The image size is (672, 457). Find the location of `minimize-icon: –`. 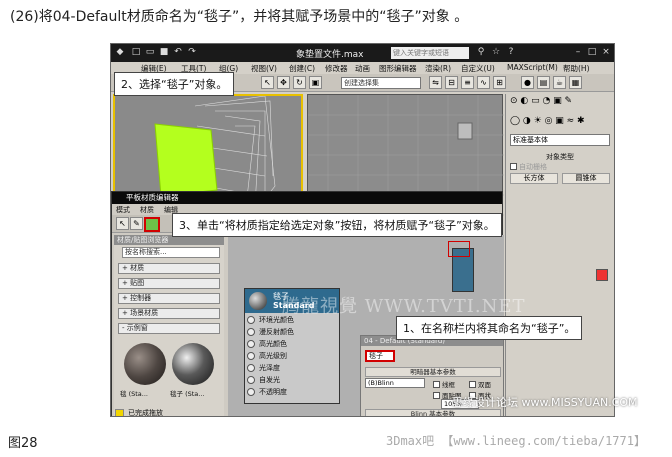

minimize-icon: – is located at coordinates (578, 52).